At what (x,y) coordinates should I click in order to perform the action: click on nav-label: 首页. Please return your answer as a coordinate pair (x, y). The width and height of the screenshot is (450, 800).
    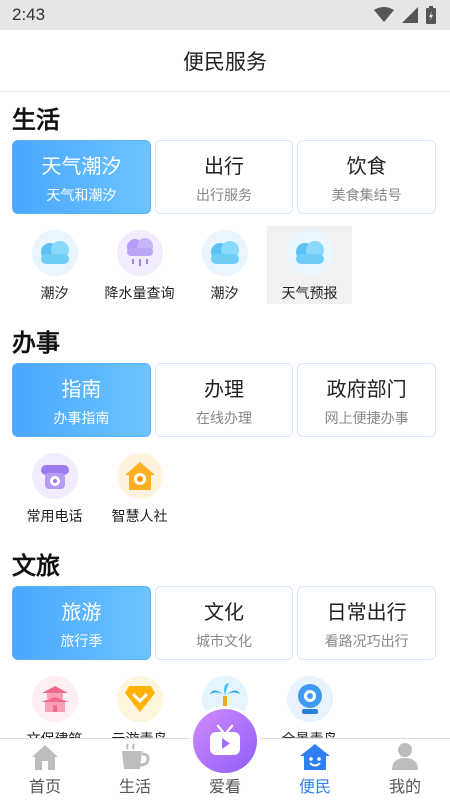
    Looking at the image, I should click on (44, 786).